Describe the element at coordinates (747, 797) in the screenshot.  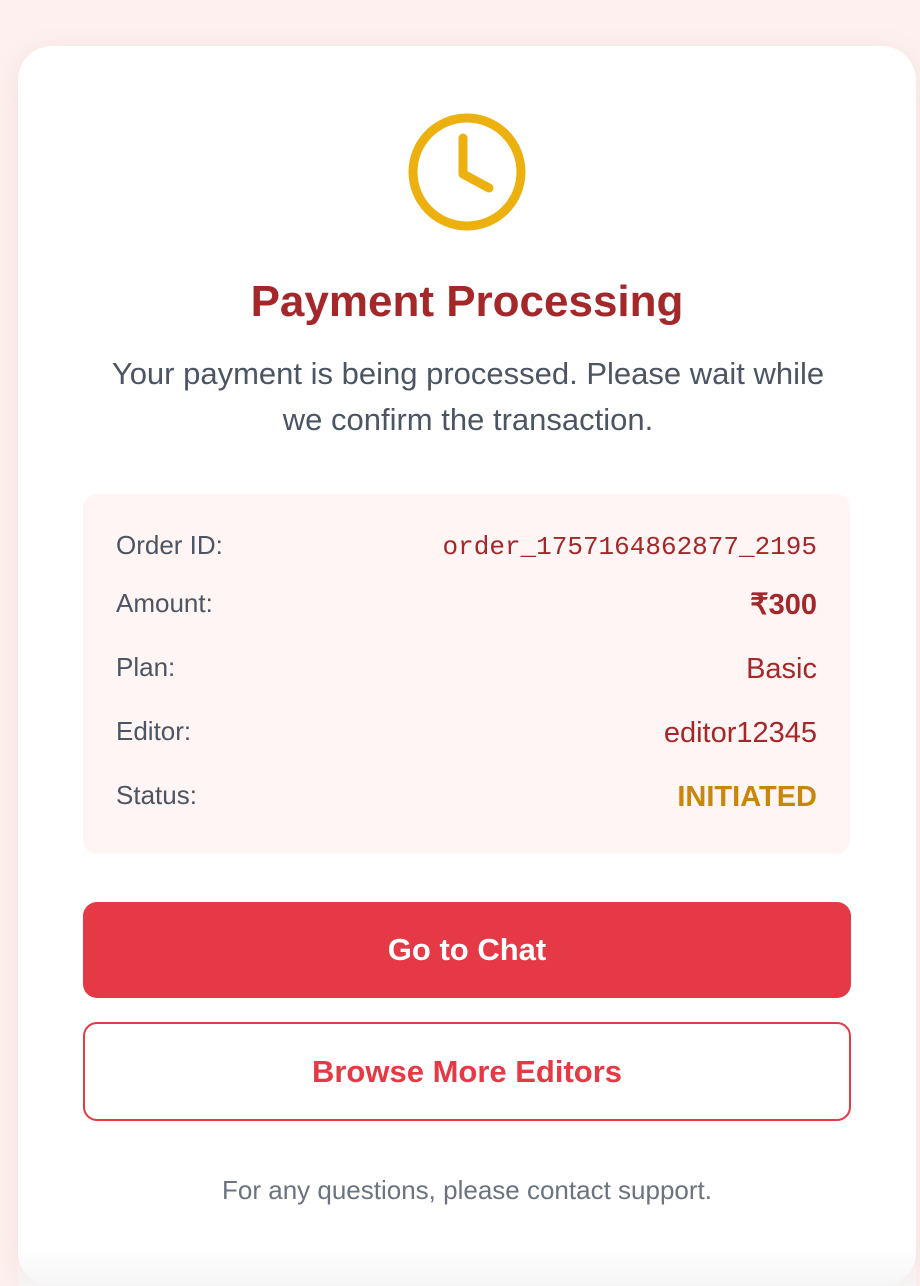
I see `status-badge: INITIATED` at that location.